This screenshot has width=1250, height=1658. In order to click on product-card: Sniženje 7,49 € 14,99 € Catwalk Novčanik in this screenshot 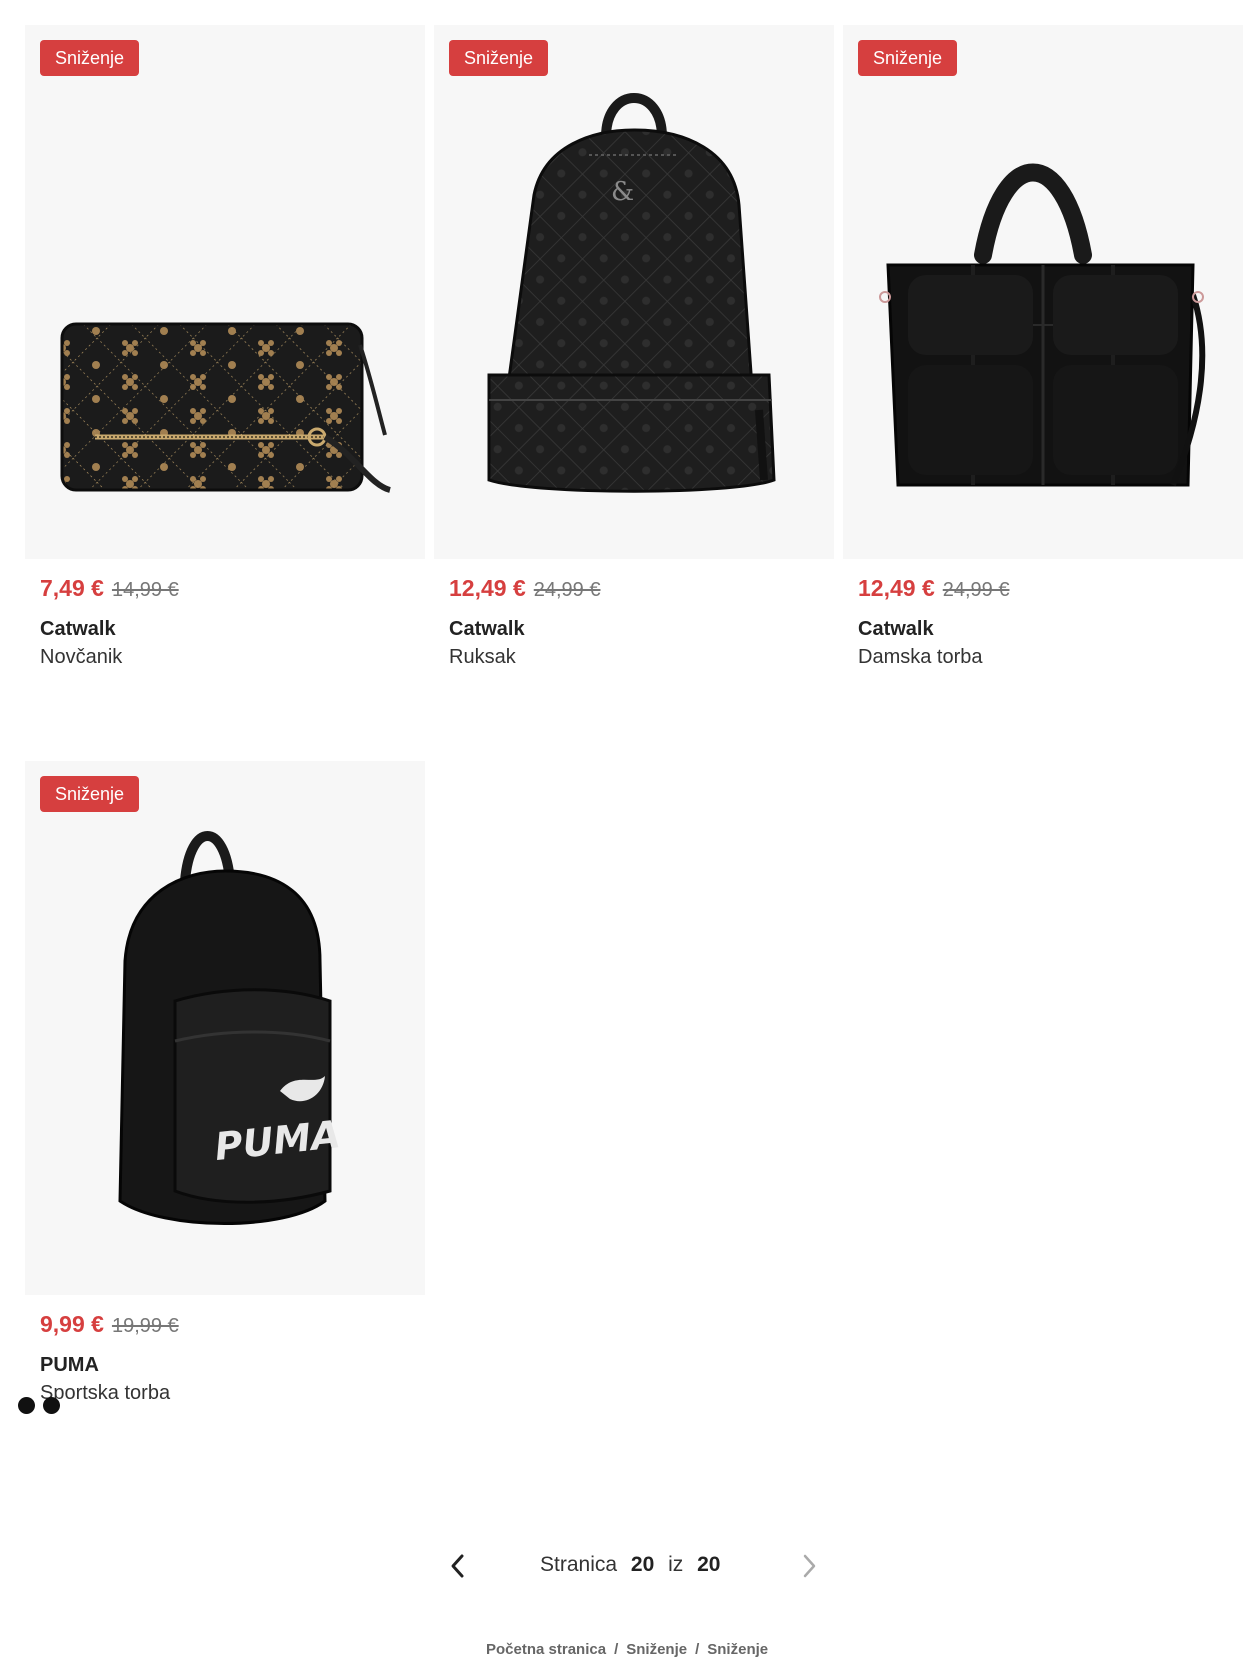, I will do `click(225, 350)`.